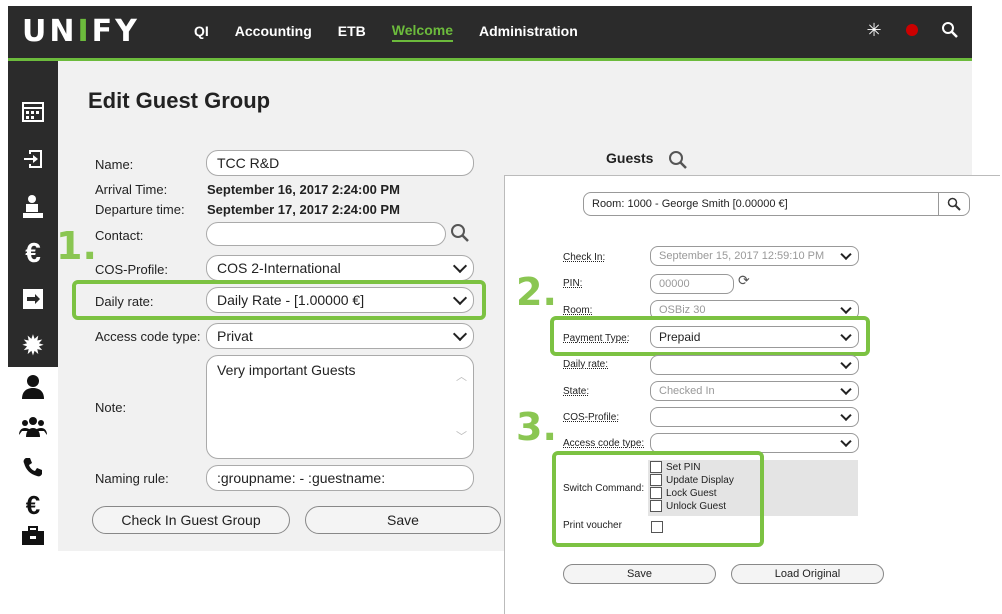 The width and height of the screenshot is (1002, 614). Describe the element at coordinates (340, 407) in the screenshot. I see `note-textarea: Very important Guests ︿ ﹀` at that location.